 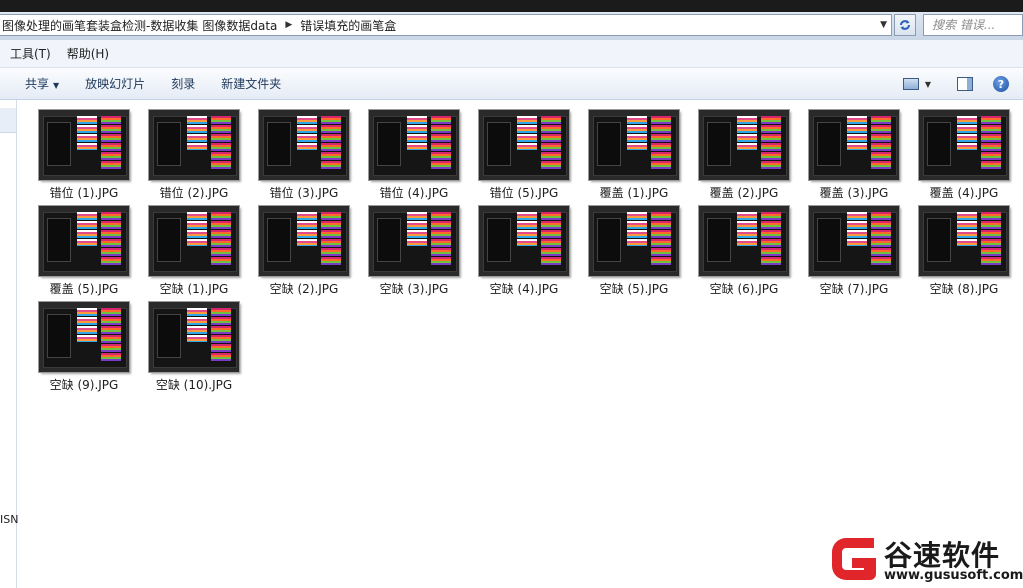 I want to click on address-dropdown-icon: ▼, so click(x=883, y=25).